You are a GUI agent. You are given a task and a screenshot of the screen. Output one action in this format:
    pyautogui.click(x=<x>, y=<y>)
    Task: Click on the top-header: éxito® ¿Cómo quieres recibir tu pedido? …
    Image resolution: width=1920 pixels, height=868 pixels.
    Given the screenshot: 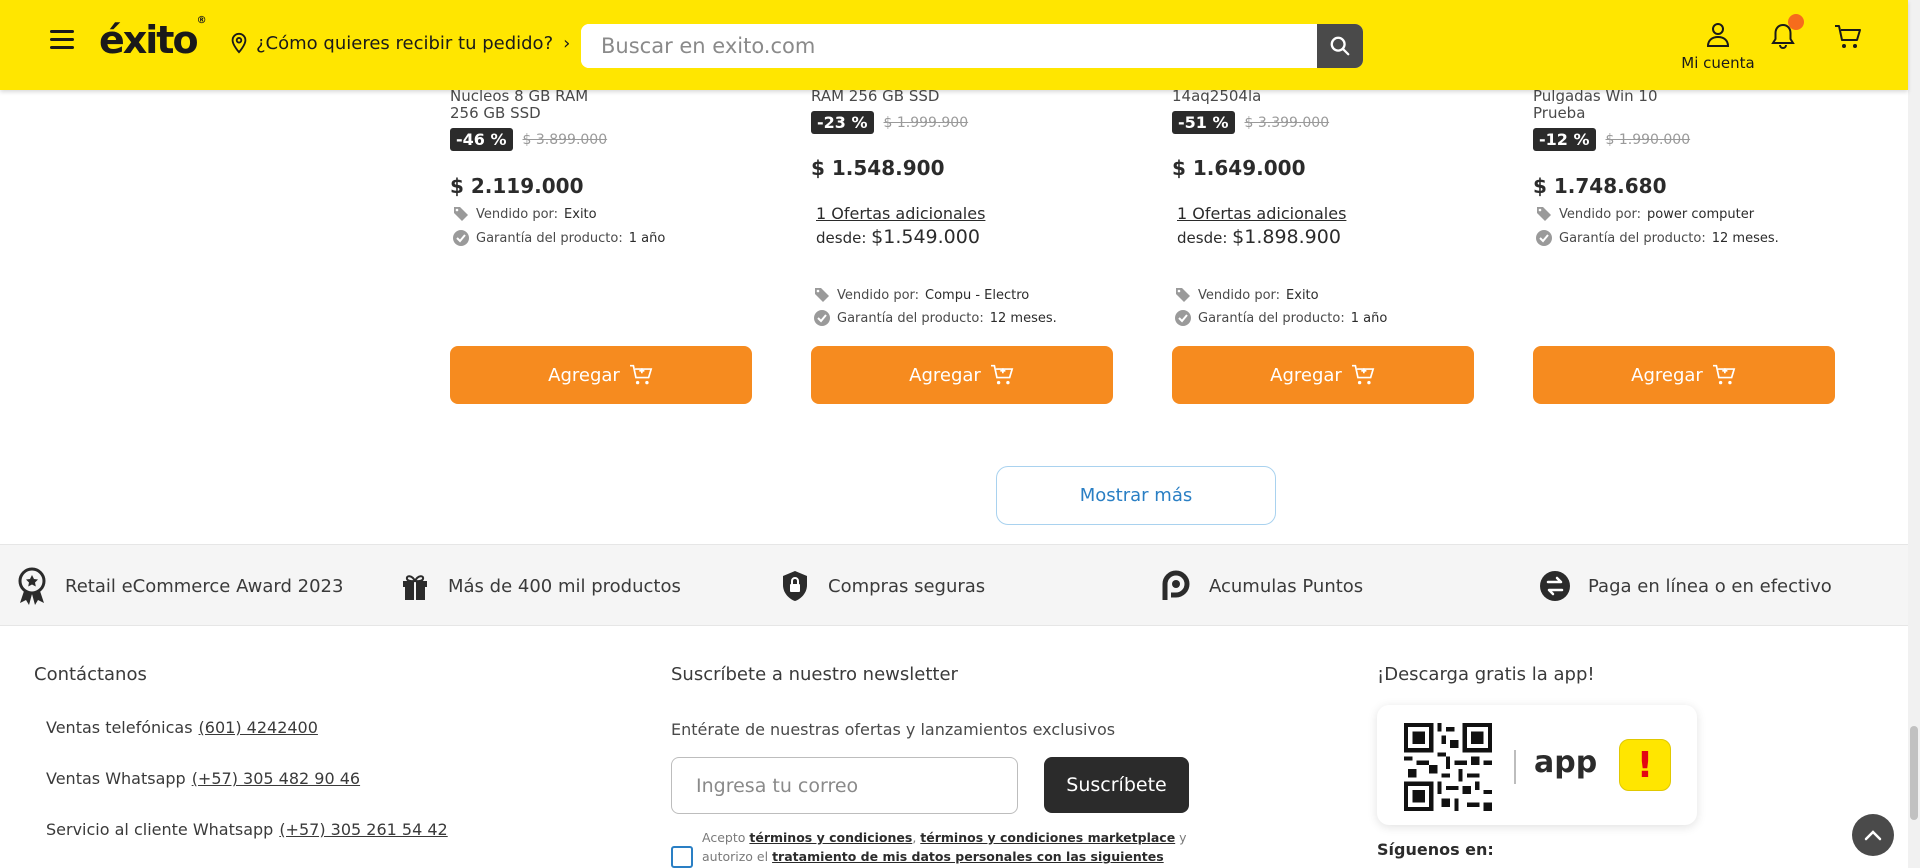 What is the action you would take?
    pyautogui.click(x=954, y=45)
    